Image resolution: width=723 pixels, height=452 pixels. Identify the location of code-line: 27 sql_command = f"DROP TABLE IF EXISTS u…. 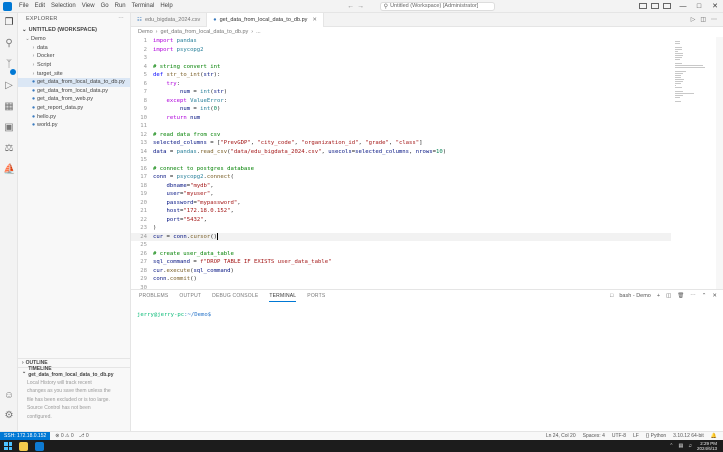
(401, 262).